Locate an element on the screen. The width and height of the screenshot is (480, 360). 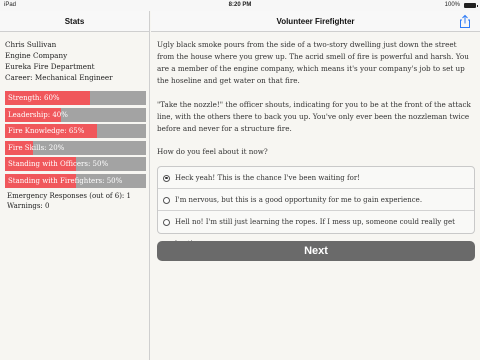
department-label: Eureka Fire Department is located at coordinates (50, 66).